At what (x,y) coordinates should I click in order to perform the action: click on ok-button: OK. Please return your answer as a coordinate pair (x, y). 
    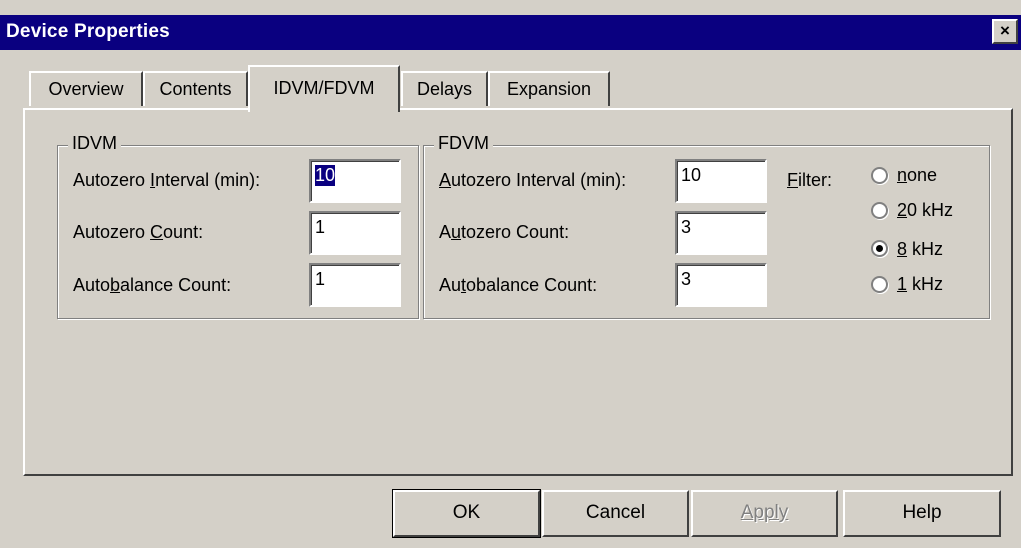
    Looking at the image, I should click on (466, 513).